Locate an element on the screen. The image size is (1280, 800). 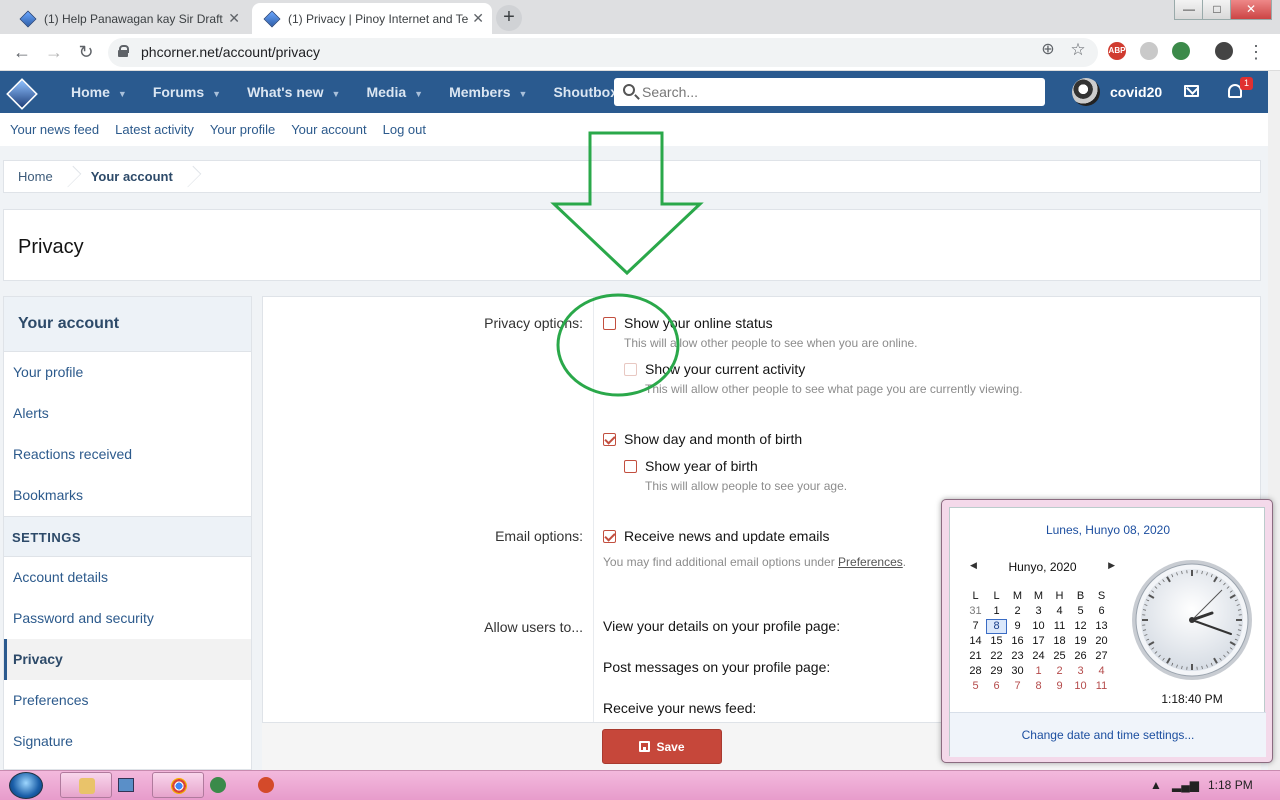
calendar-day: 14 is located at coordinates (975, 641).